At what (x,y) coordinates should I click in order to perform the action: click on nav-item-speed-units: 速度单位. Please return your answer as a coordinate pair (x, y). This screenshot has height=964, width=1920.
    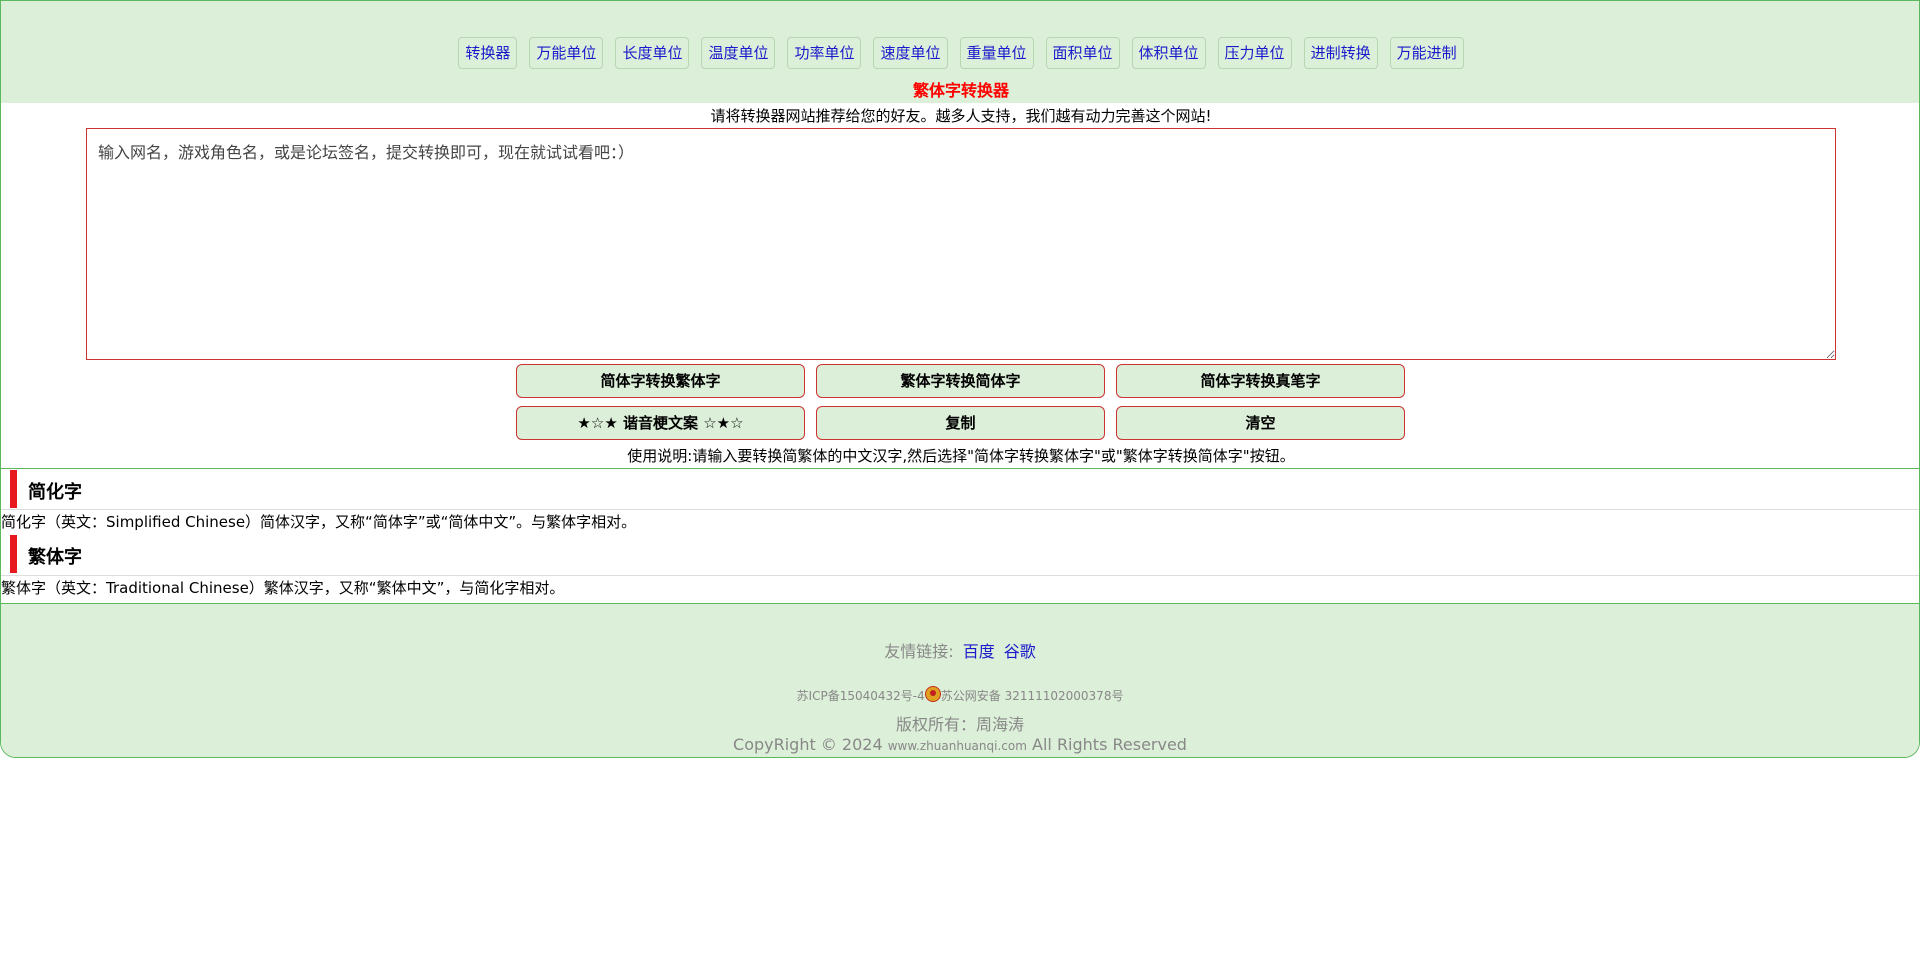
    Looking at the image, I should click on (910, 53).